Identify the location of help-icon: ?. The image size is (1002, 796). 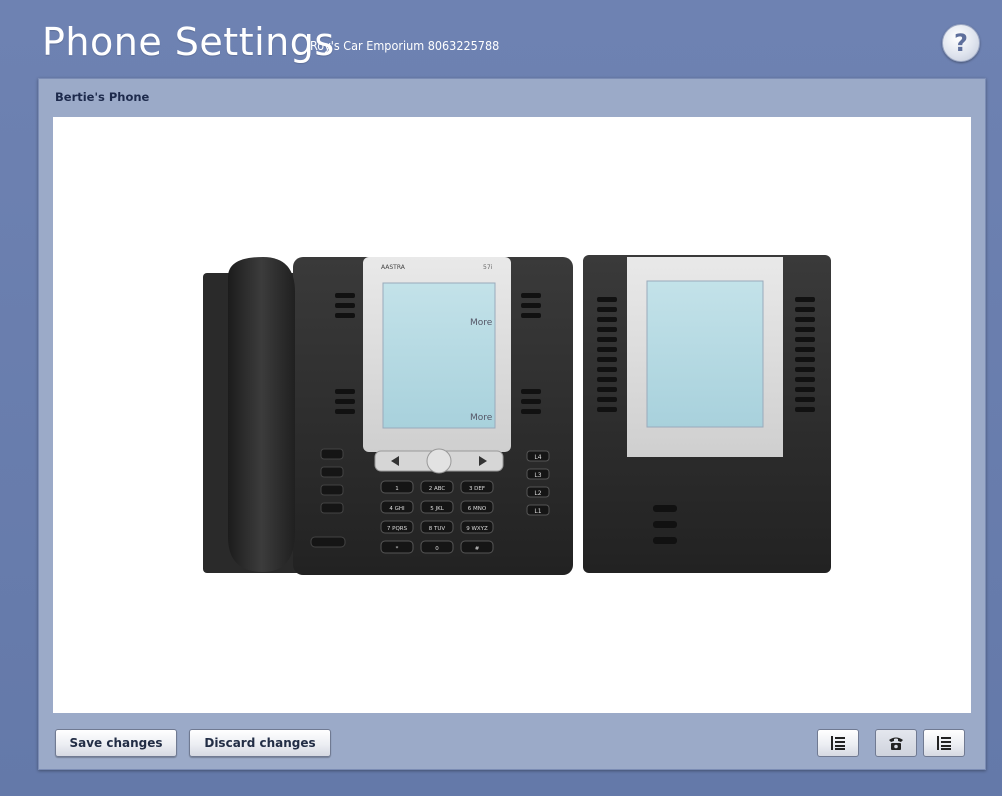
(961, 43).